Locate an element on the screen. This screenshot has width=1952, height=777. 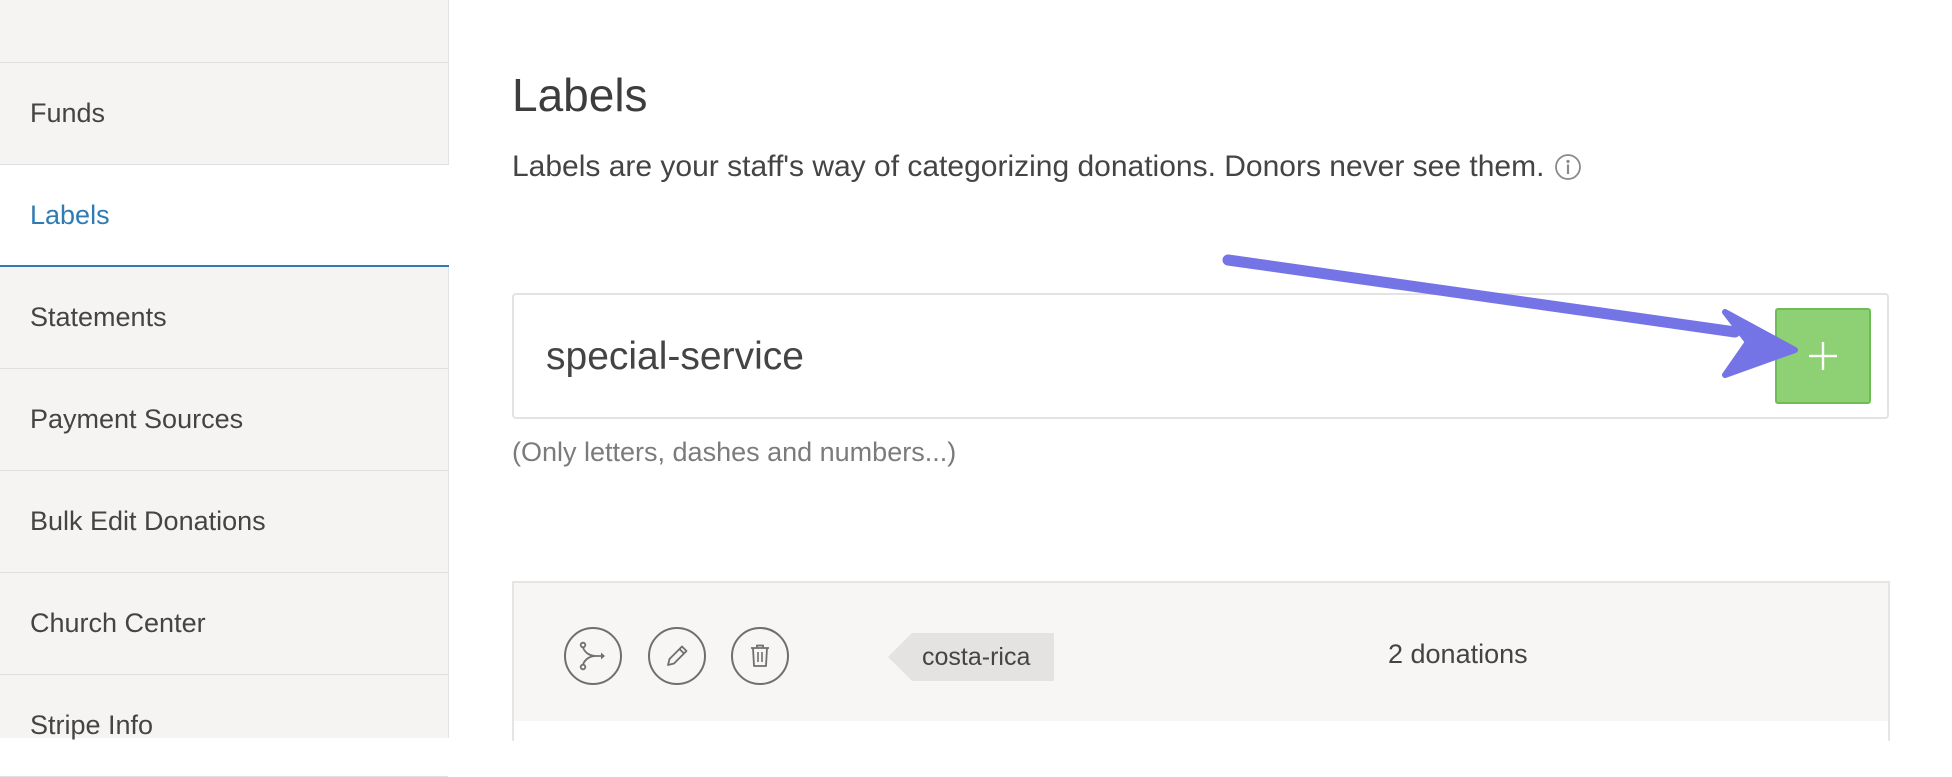
sidebar-item-label: Payment Sources is located at coordinates (137, 419).